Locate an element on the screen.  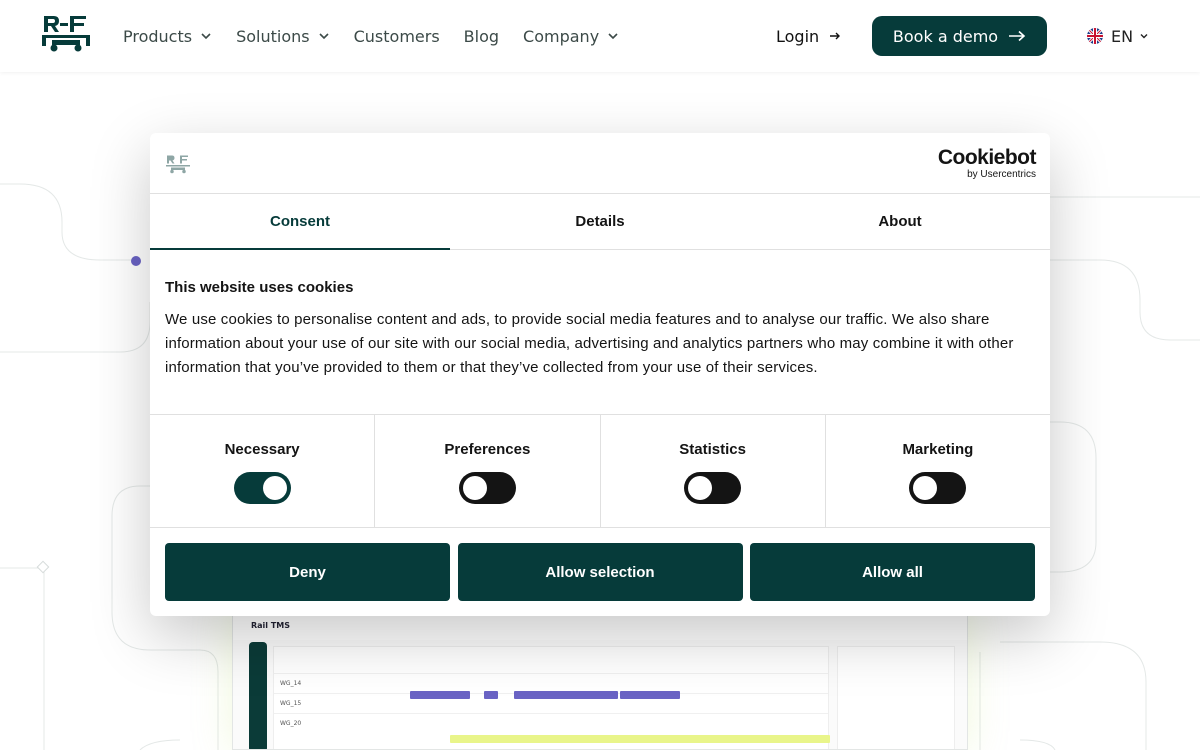
nav-item-solutions: Solutions is located at coordinates (283, 36).